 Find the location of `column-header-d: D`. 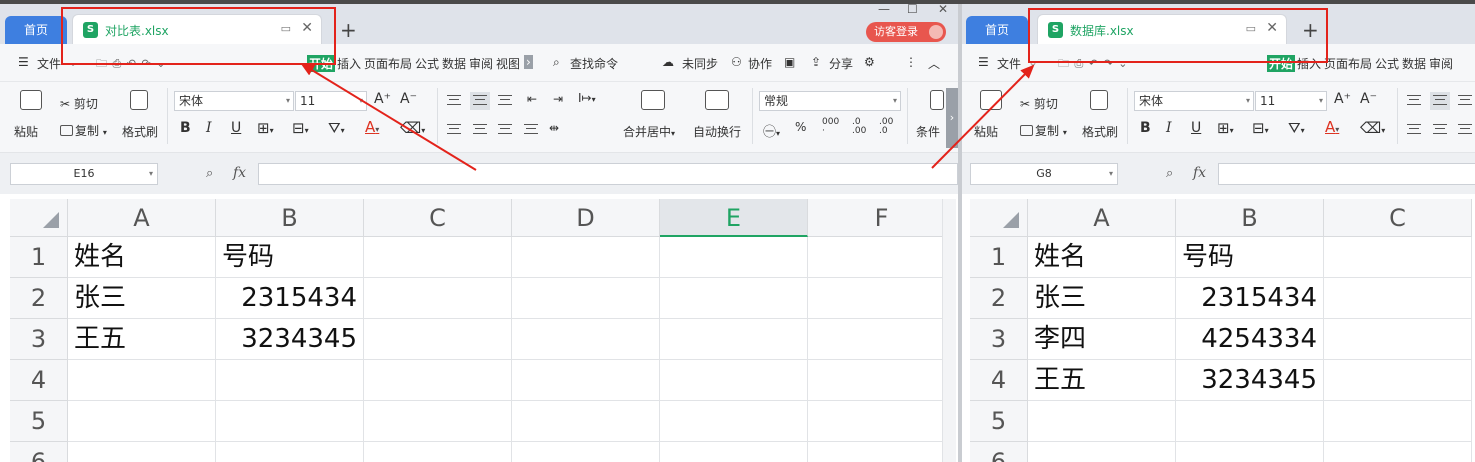

column-header-d: D is located at coordinates (586, 218).